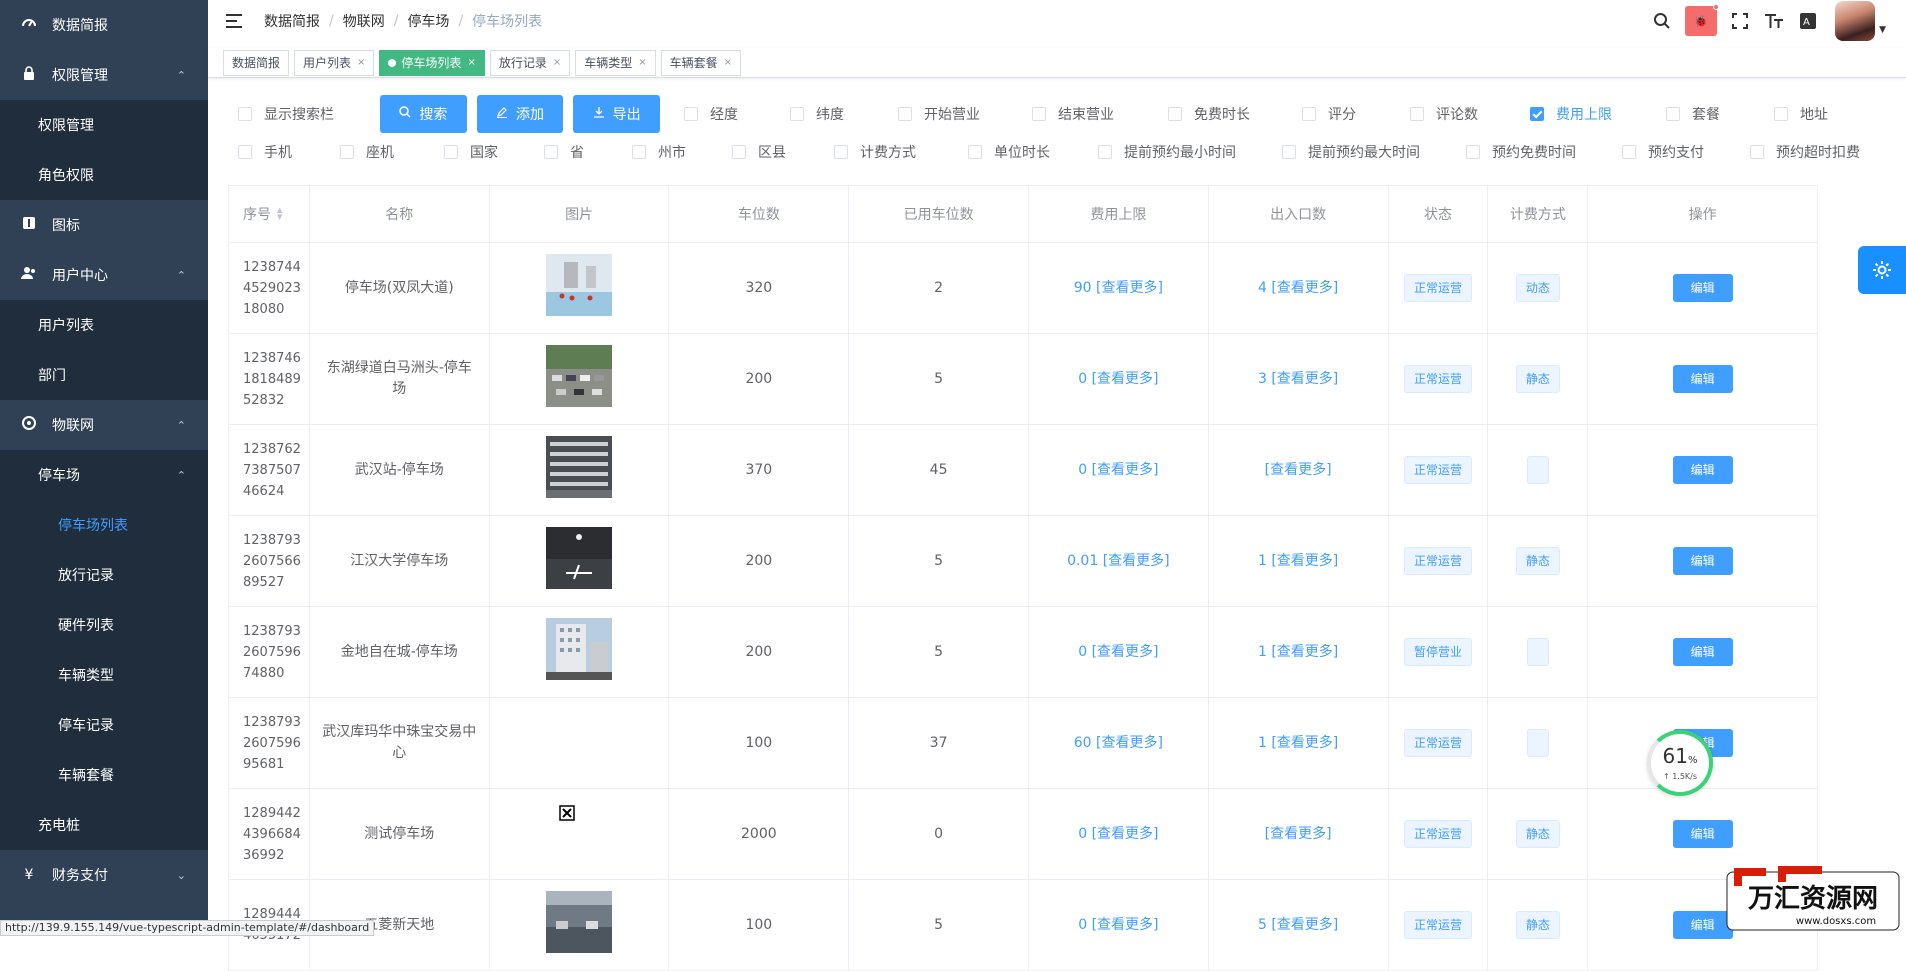 The width and height of the screenshot is (1906, 971). Describe the element at coordinates (617, 114) in the screenshot. I see `export-button: 导出` at that location.